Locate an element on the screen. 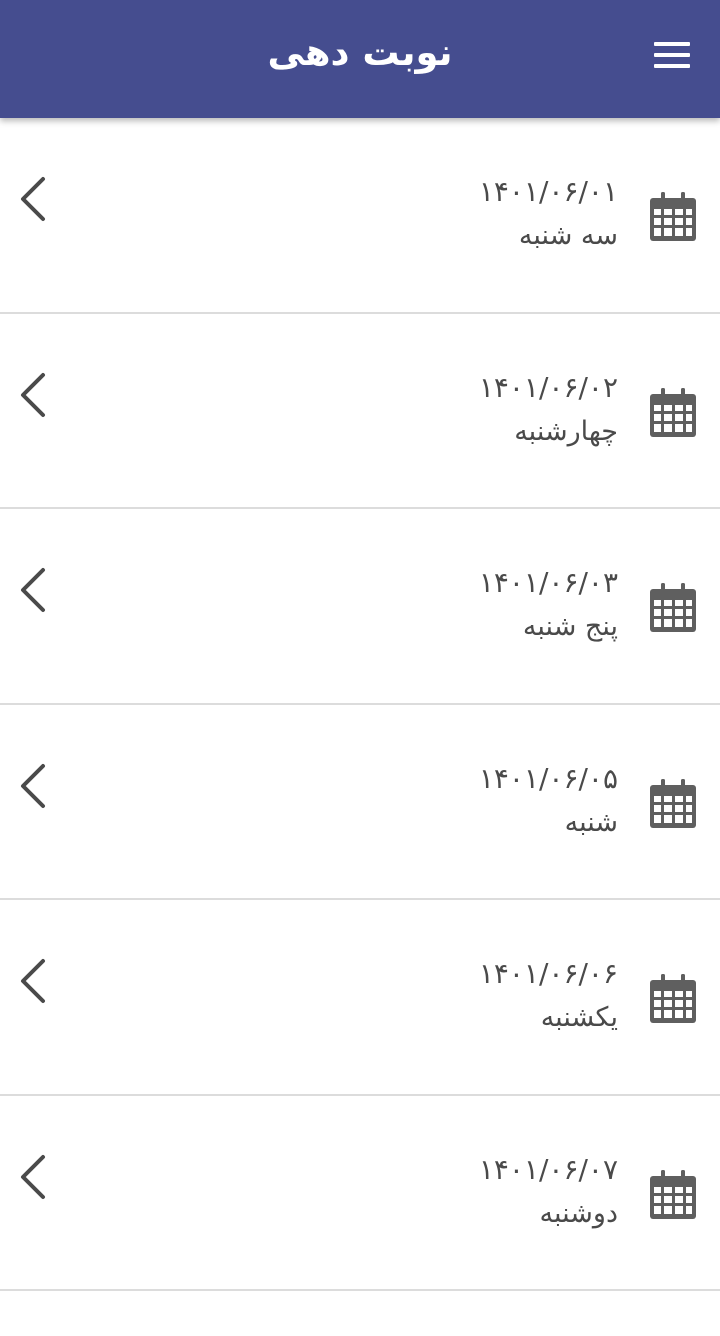  weekday-label: دوشنبه is located at coordinates (578, 1213).